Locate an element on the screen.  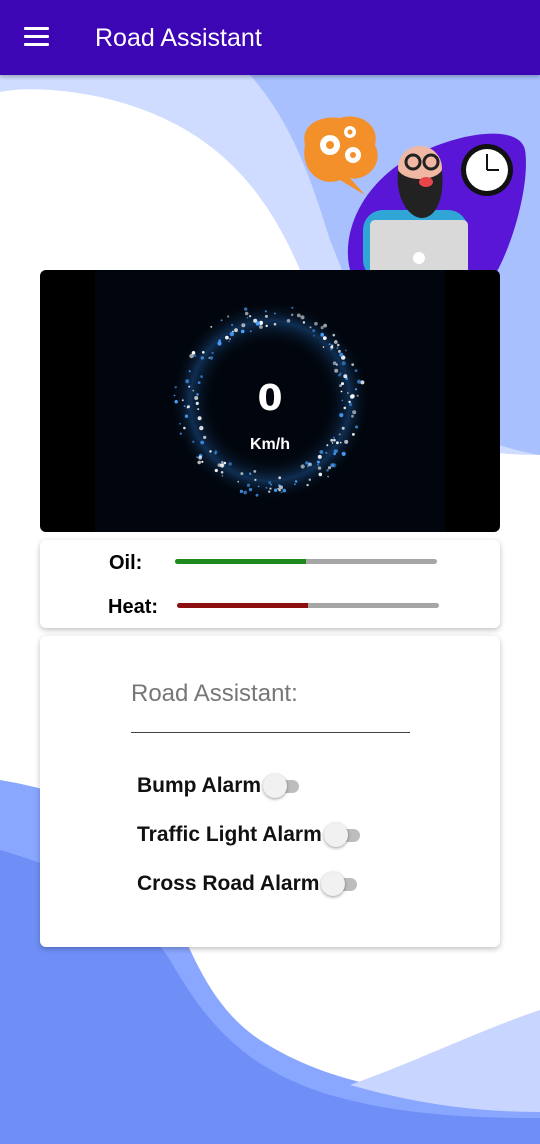
levels-card: Oil: Heat: is located at coordinates (270, 584).